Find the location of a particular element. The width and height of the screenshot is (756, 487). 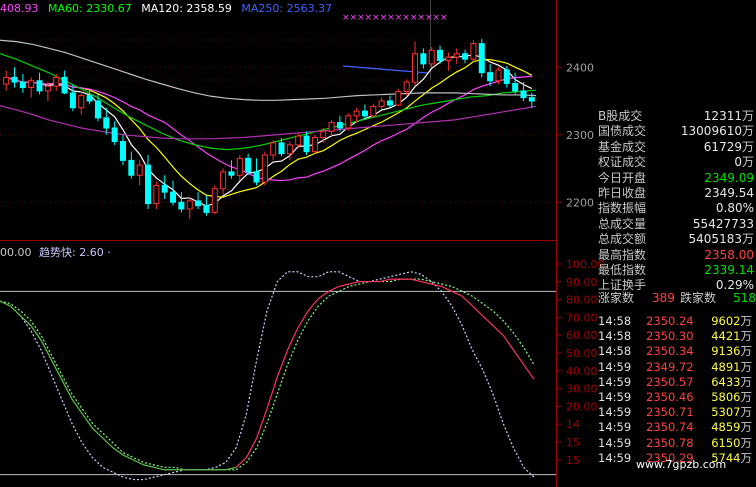

osc-tick-label: 90.00 is located at coordinates (582, 282).